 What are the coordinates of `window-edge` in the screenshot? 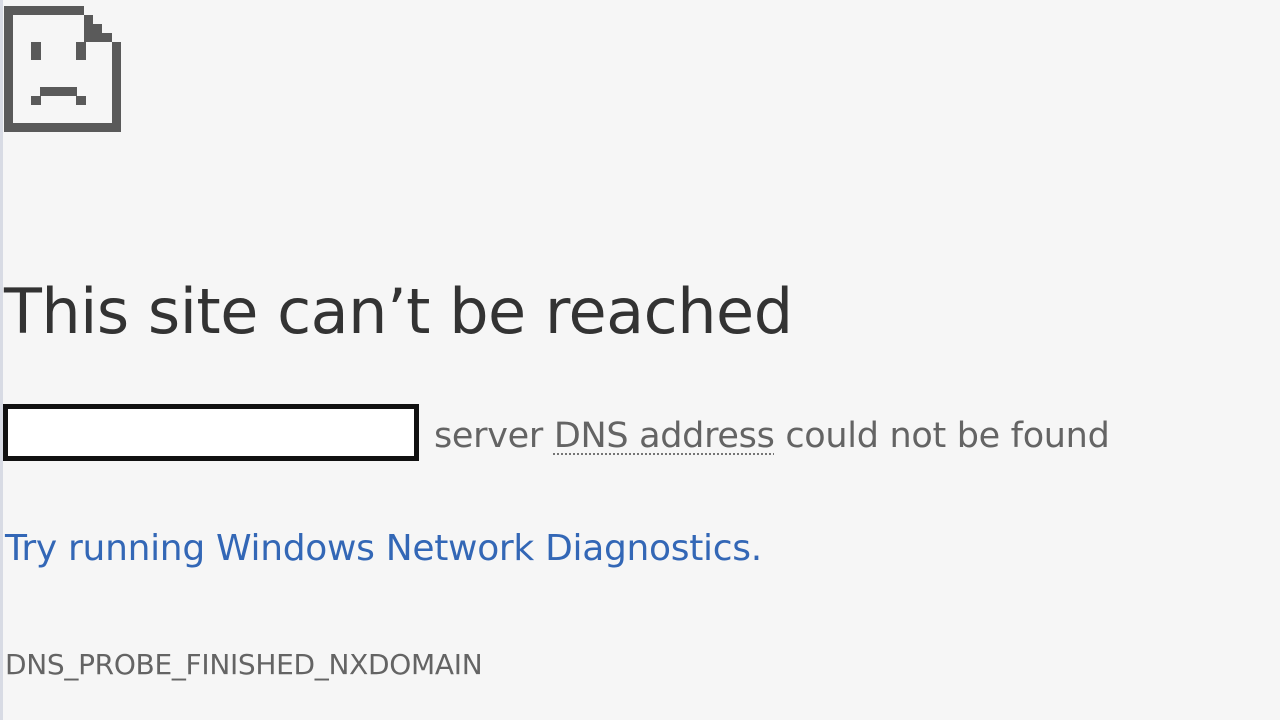 It's located at (1, 360).